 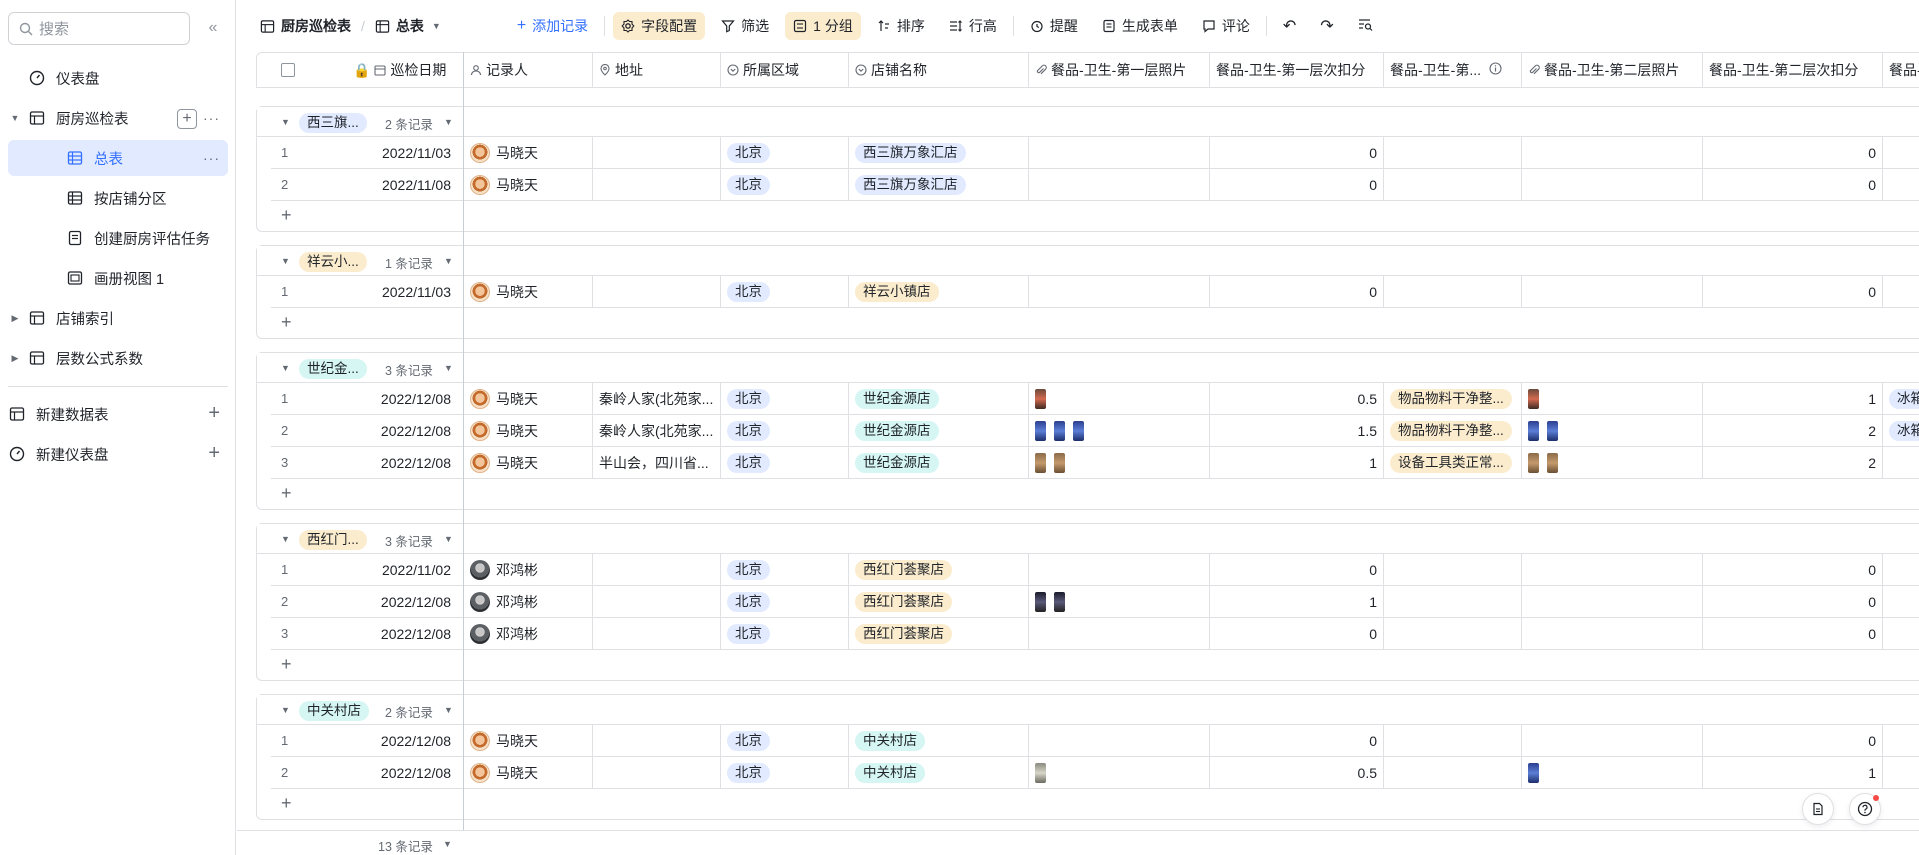 I want to click on sidebar-item-kitchen-table: ▼ 厨房巡检表 + ···, so click(x=118, y=118).